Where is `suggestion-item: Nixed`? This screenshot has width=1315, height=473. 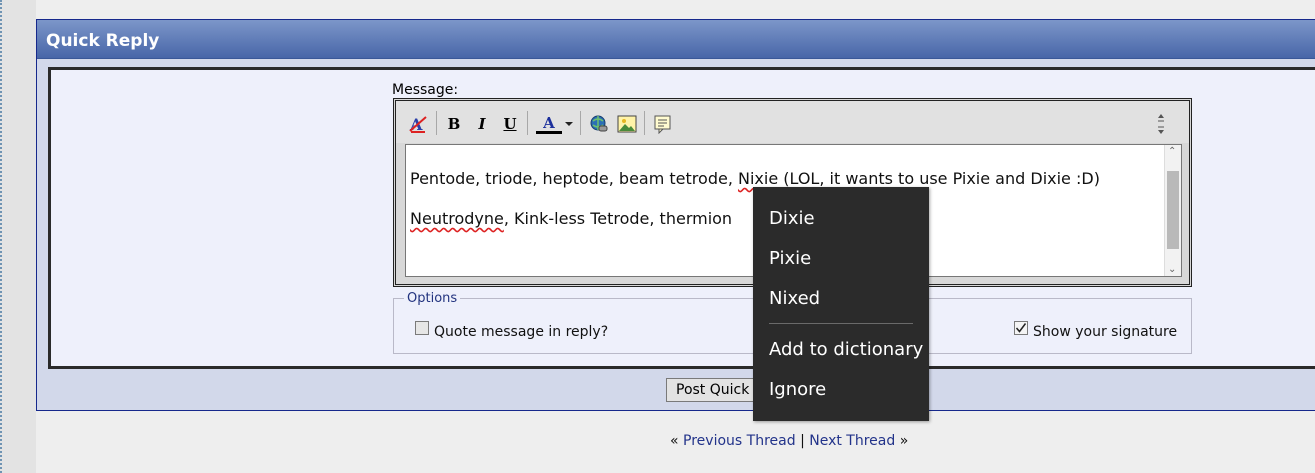 suggestion-item: Nixed is located at coordinates (794, 298).